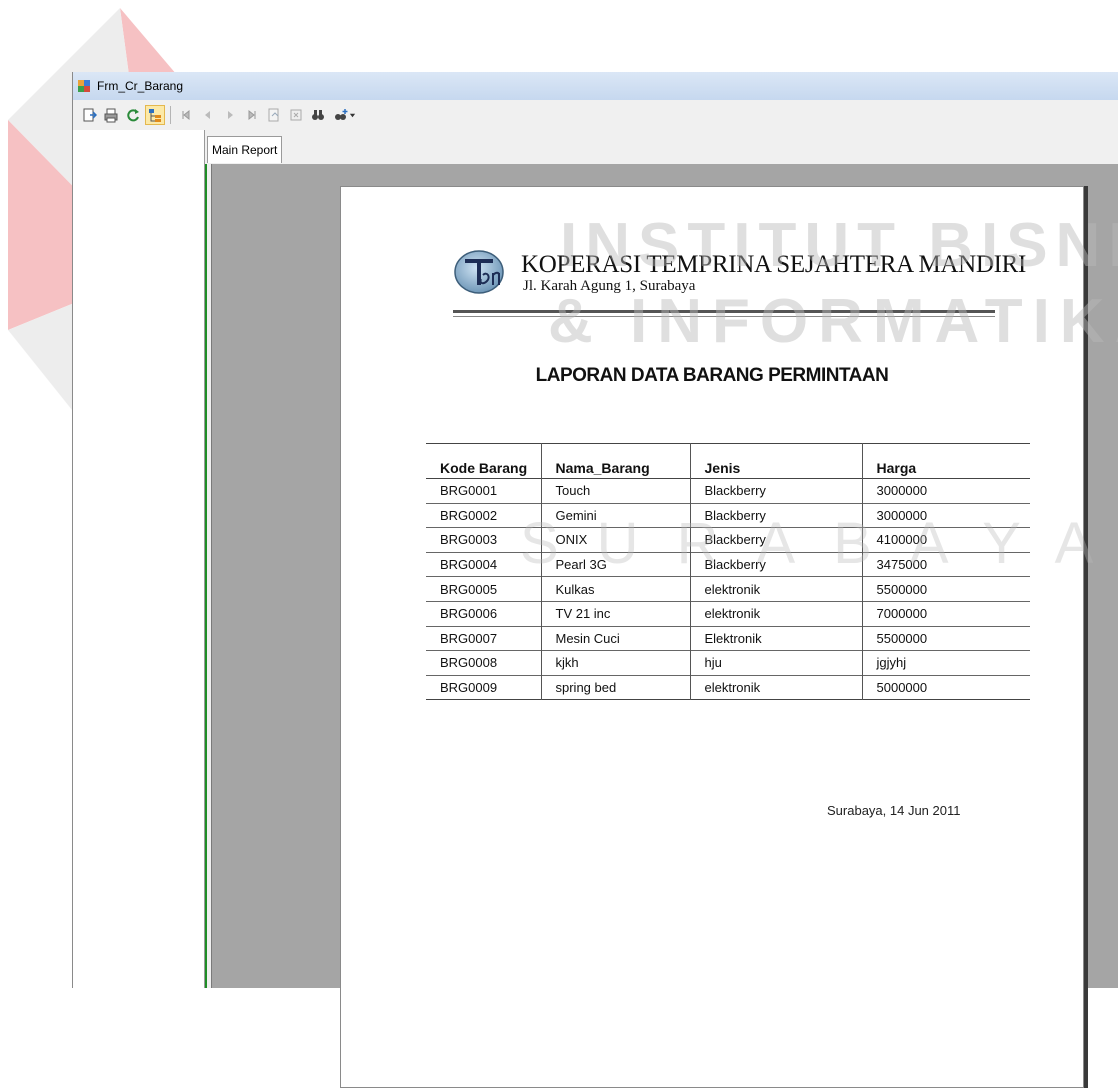  I want to click on stop-button, so click(296, 115).